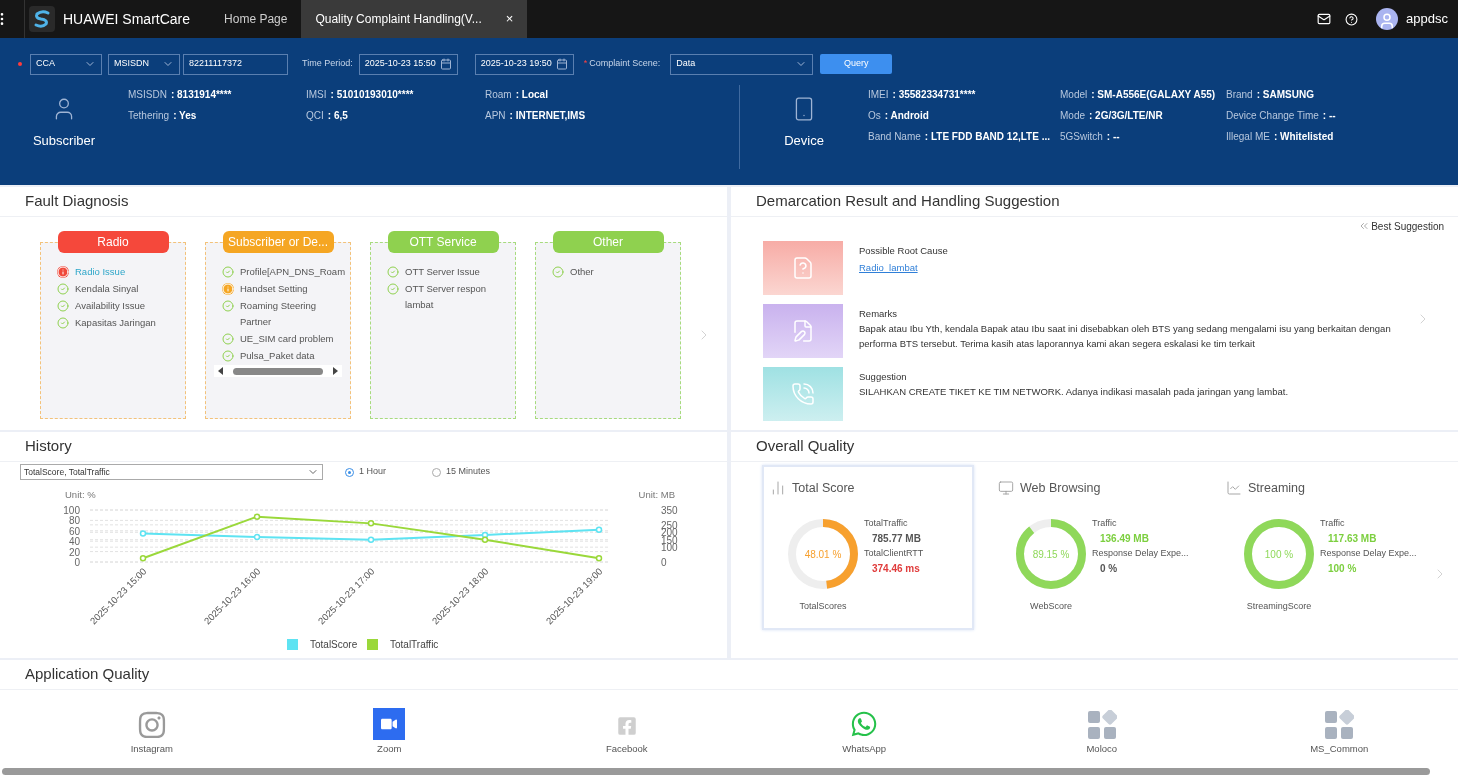 Image resolution: width=1458 pixels, height=778 pixels. Describe the element at coordinates (337, 116) in the screenshot. I see `field-value: : 6,5` at that location.